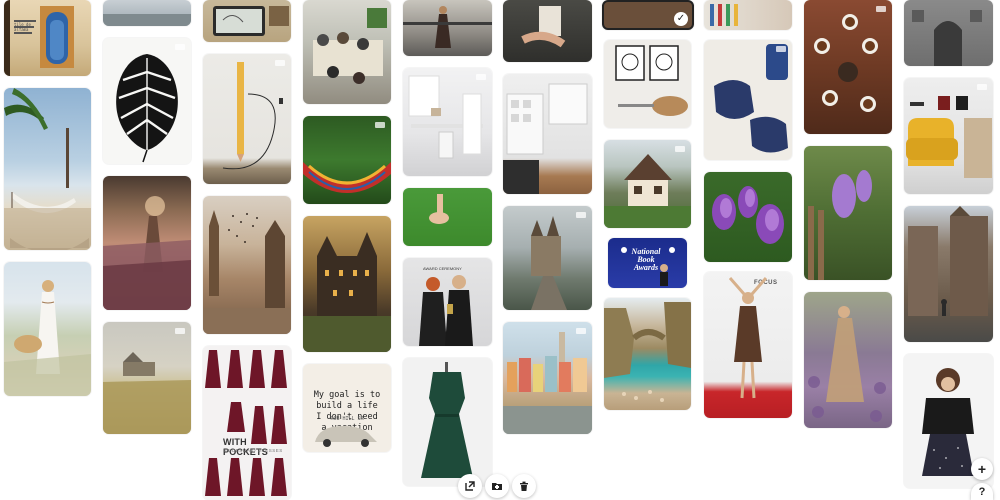  What do you see at coordinates (247, 265) in the screenshot?
I see `pin-castle-birds` at bounding box center [247, 265].